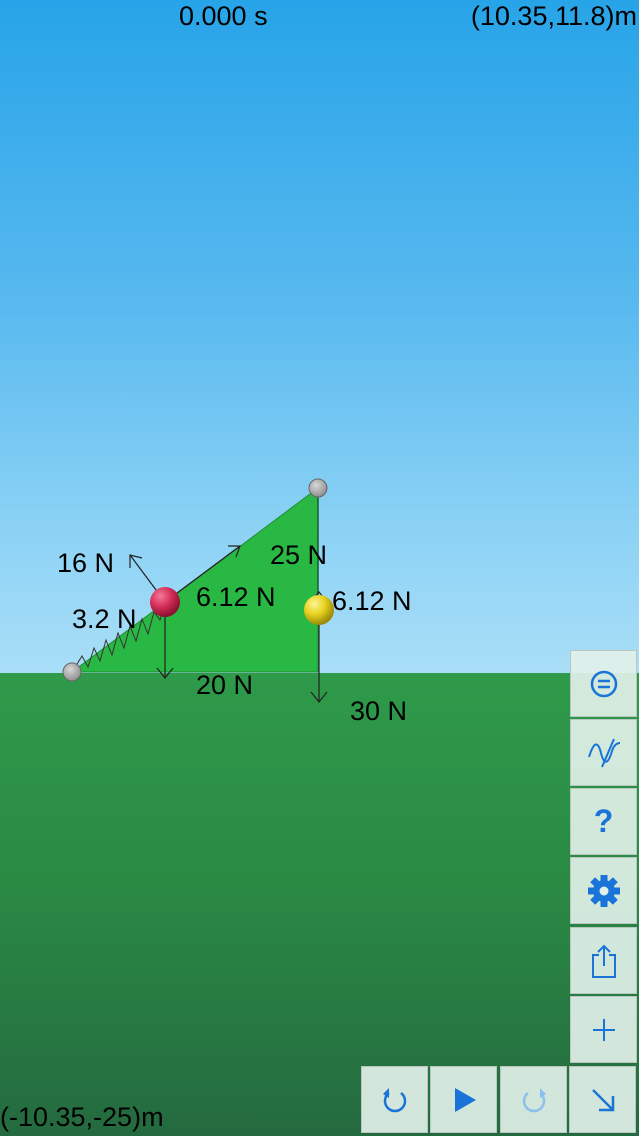  I want to click on share-icon, so click(603, 961).